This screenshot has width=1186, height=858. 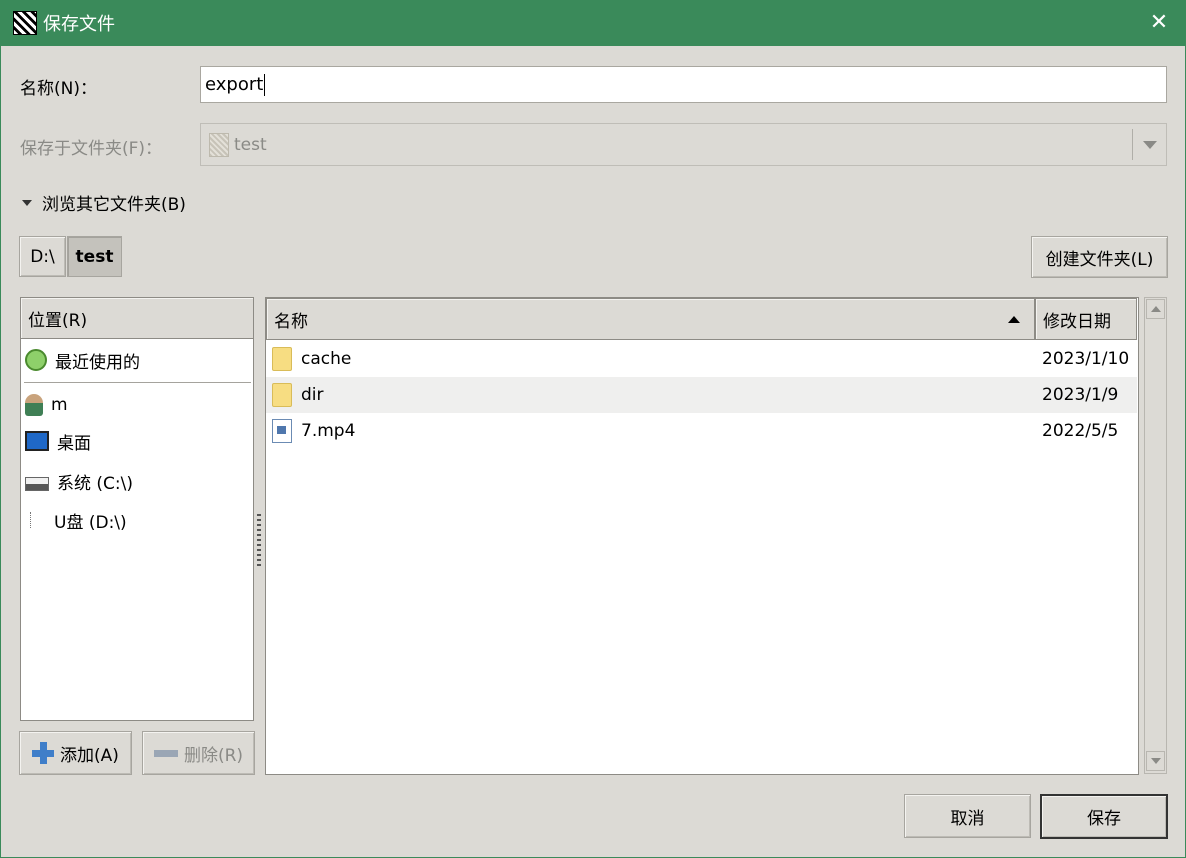 I want to click on save-in-folder-select: test, so click(x=683, y=144).